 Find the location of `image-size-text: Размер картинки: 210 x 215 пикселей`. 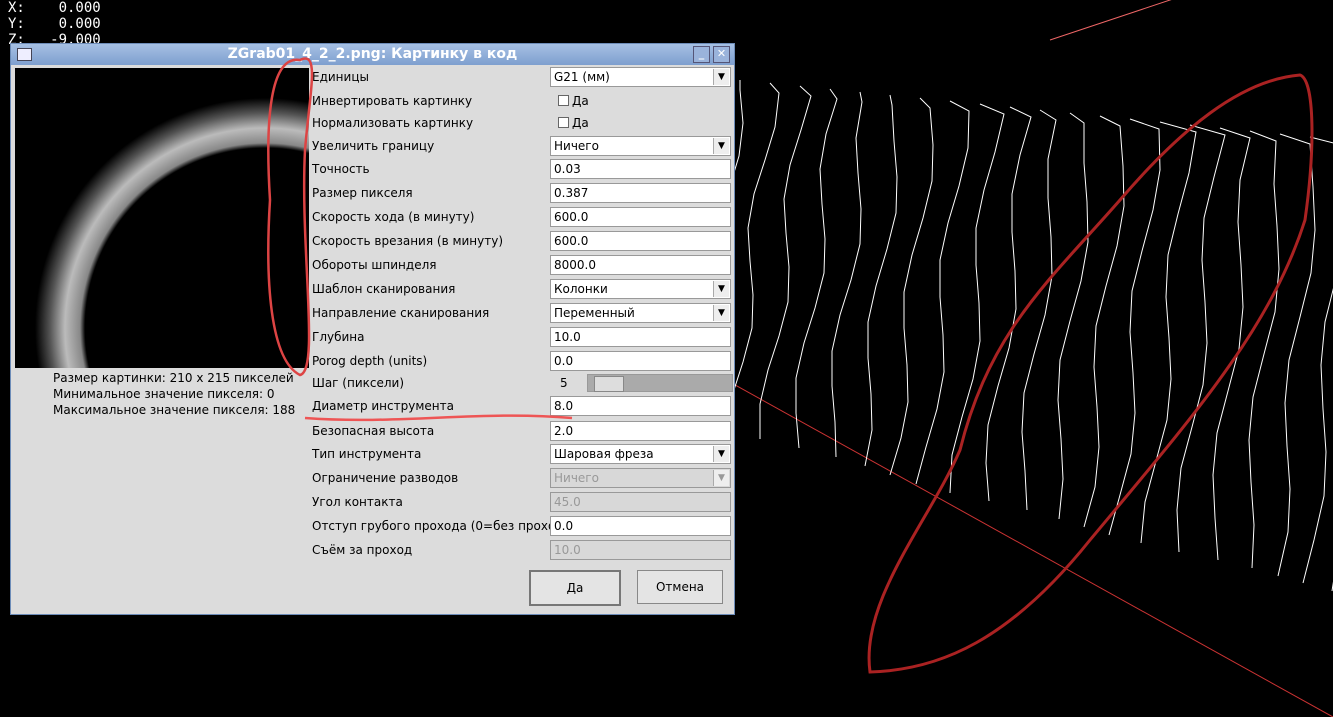

image-size-text: Размер картинки: 210 x 215 пикселей is located at coordinates (173, 378).